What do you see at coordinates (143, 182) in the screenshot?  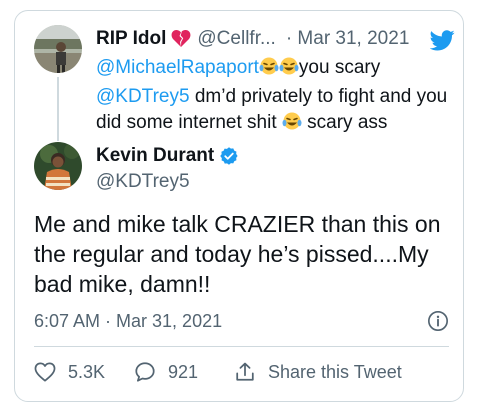 I see `main-author-handle: @KDTrey5` at bounding box center [143, 182].